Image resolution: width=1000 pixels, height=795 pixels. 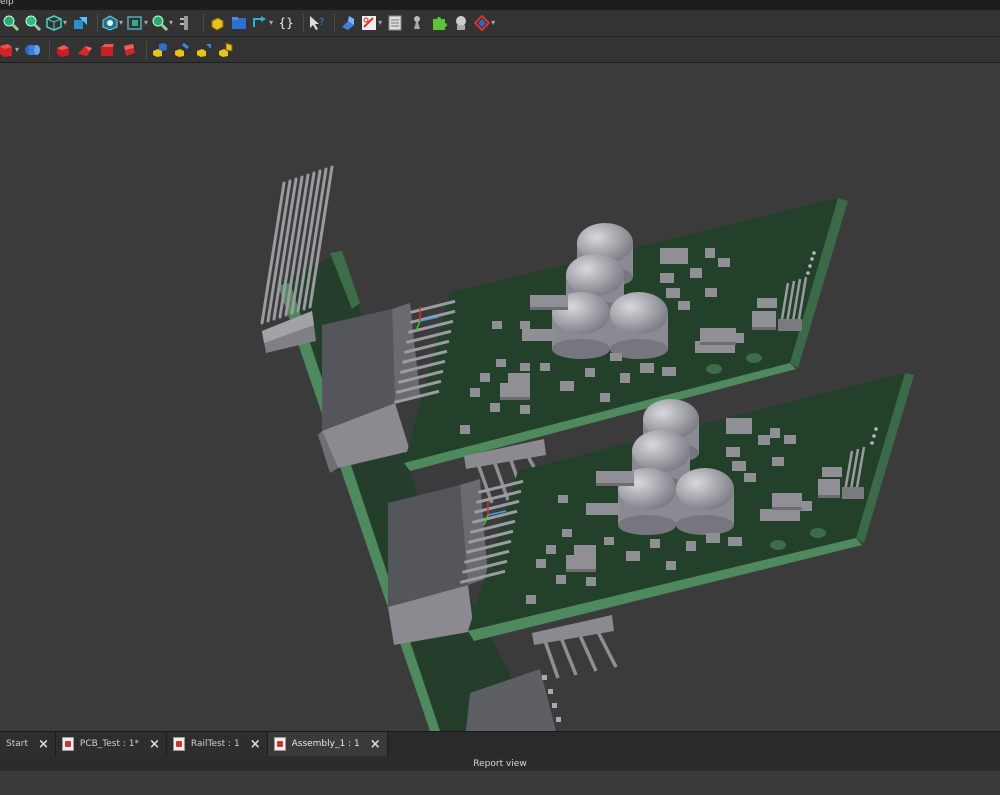 I want to click on assembly-move-icon, so click(x=204, y=50).